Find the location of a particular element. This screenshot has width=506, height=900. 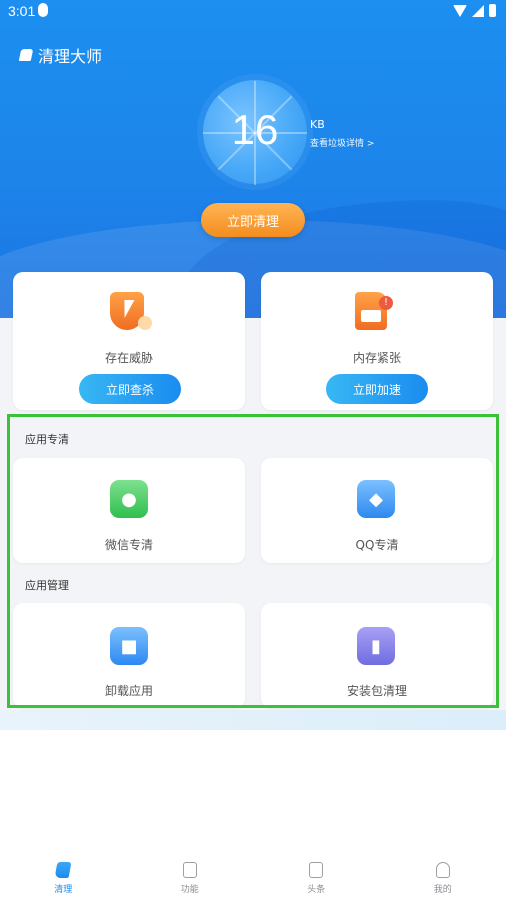

shield-icon is located at coordinates (131, 311).